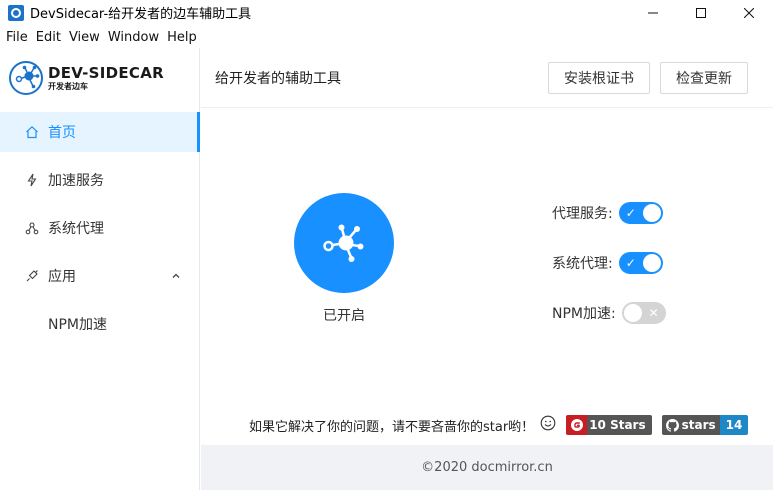 This screenshot has height=490, width=773. I want to click on menu-bar: File Edit View Window Help, so click(102, 37).